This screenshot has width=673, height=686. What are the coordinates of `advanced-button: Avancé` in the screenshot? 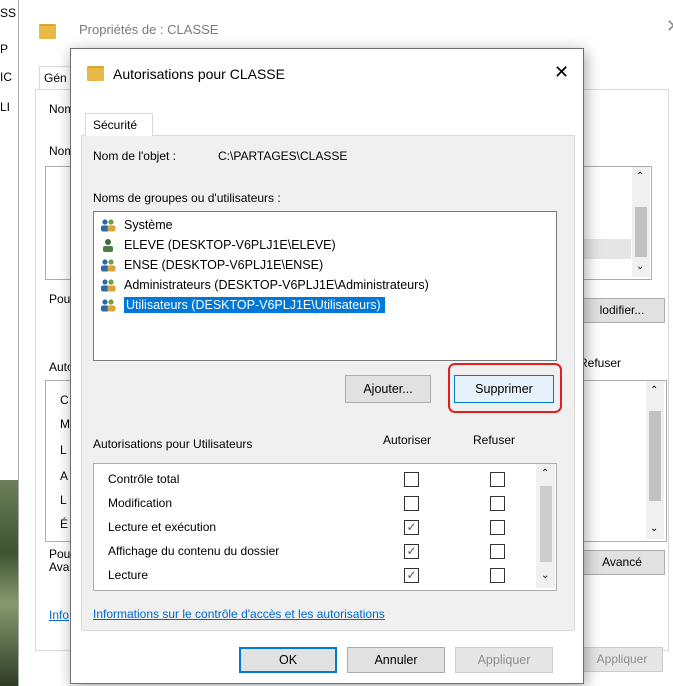 It's located at (622, 562).